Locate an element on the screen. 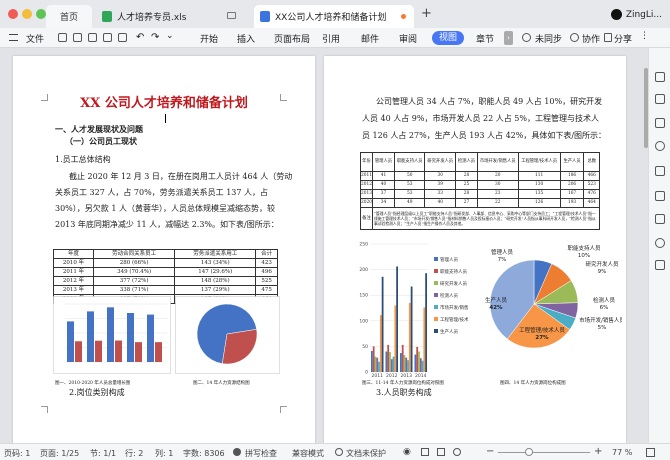  table-row: 2011 41 50 30 28 20 111 186 466 is located at coordinates (480, 176).